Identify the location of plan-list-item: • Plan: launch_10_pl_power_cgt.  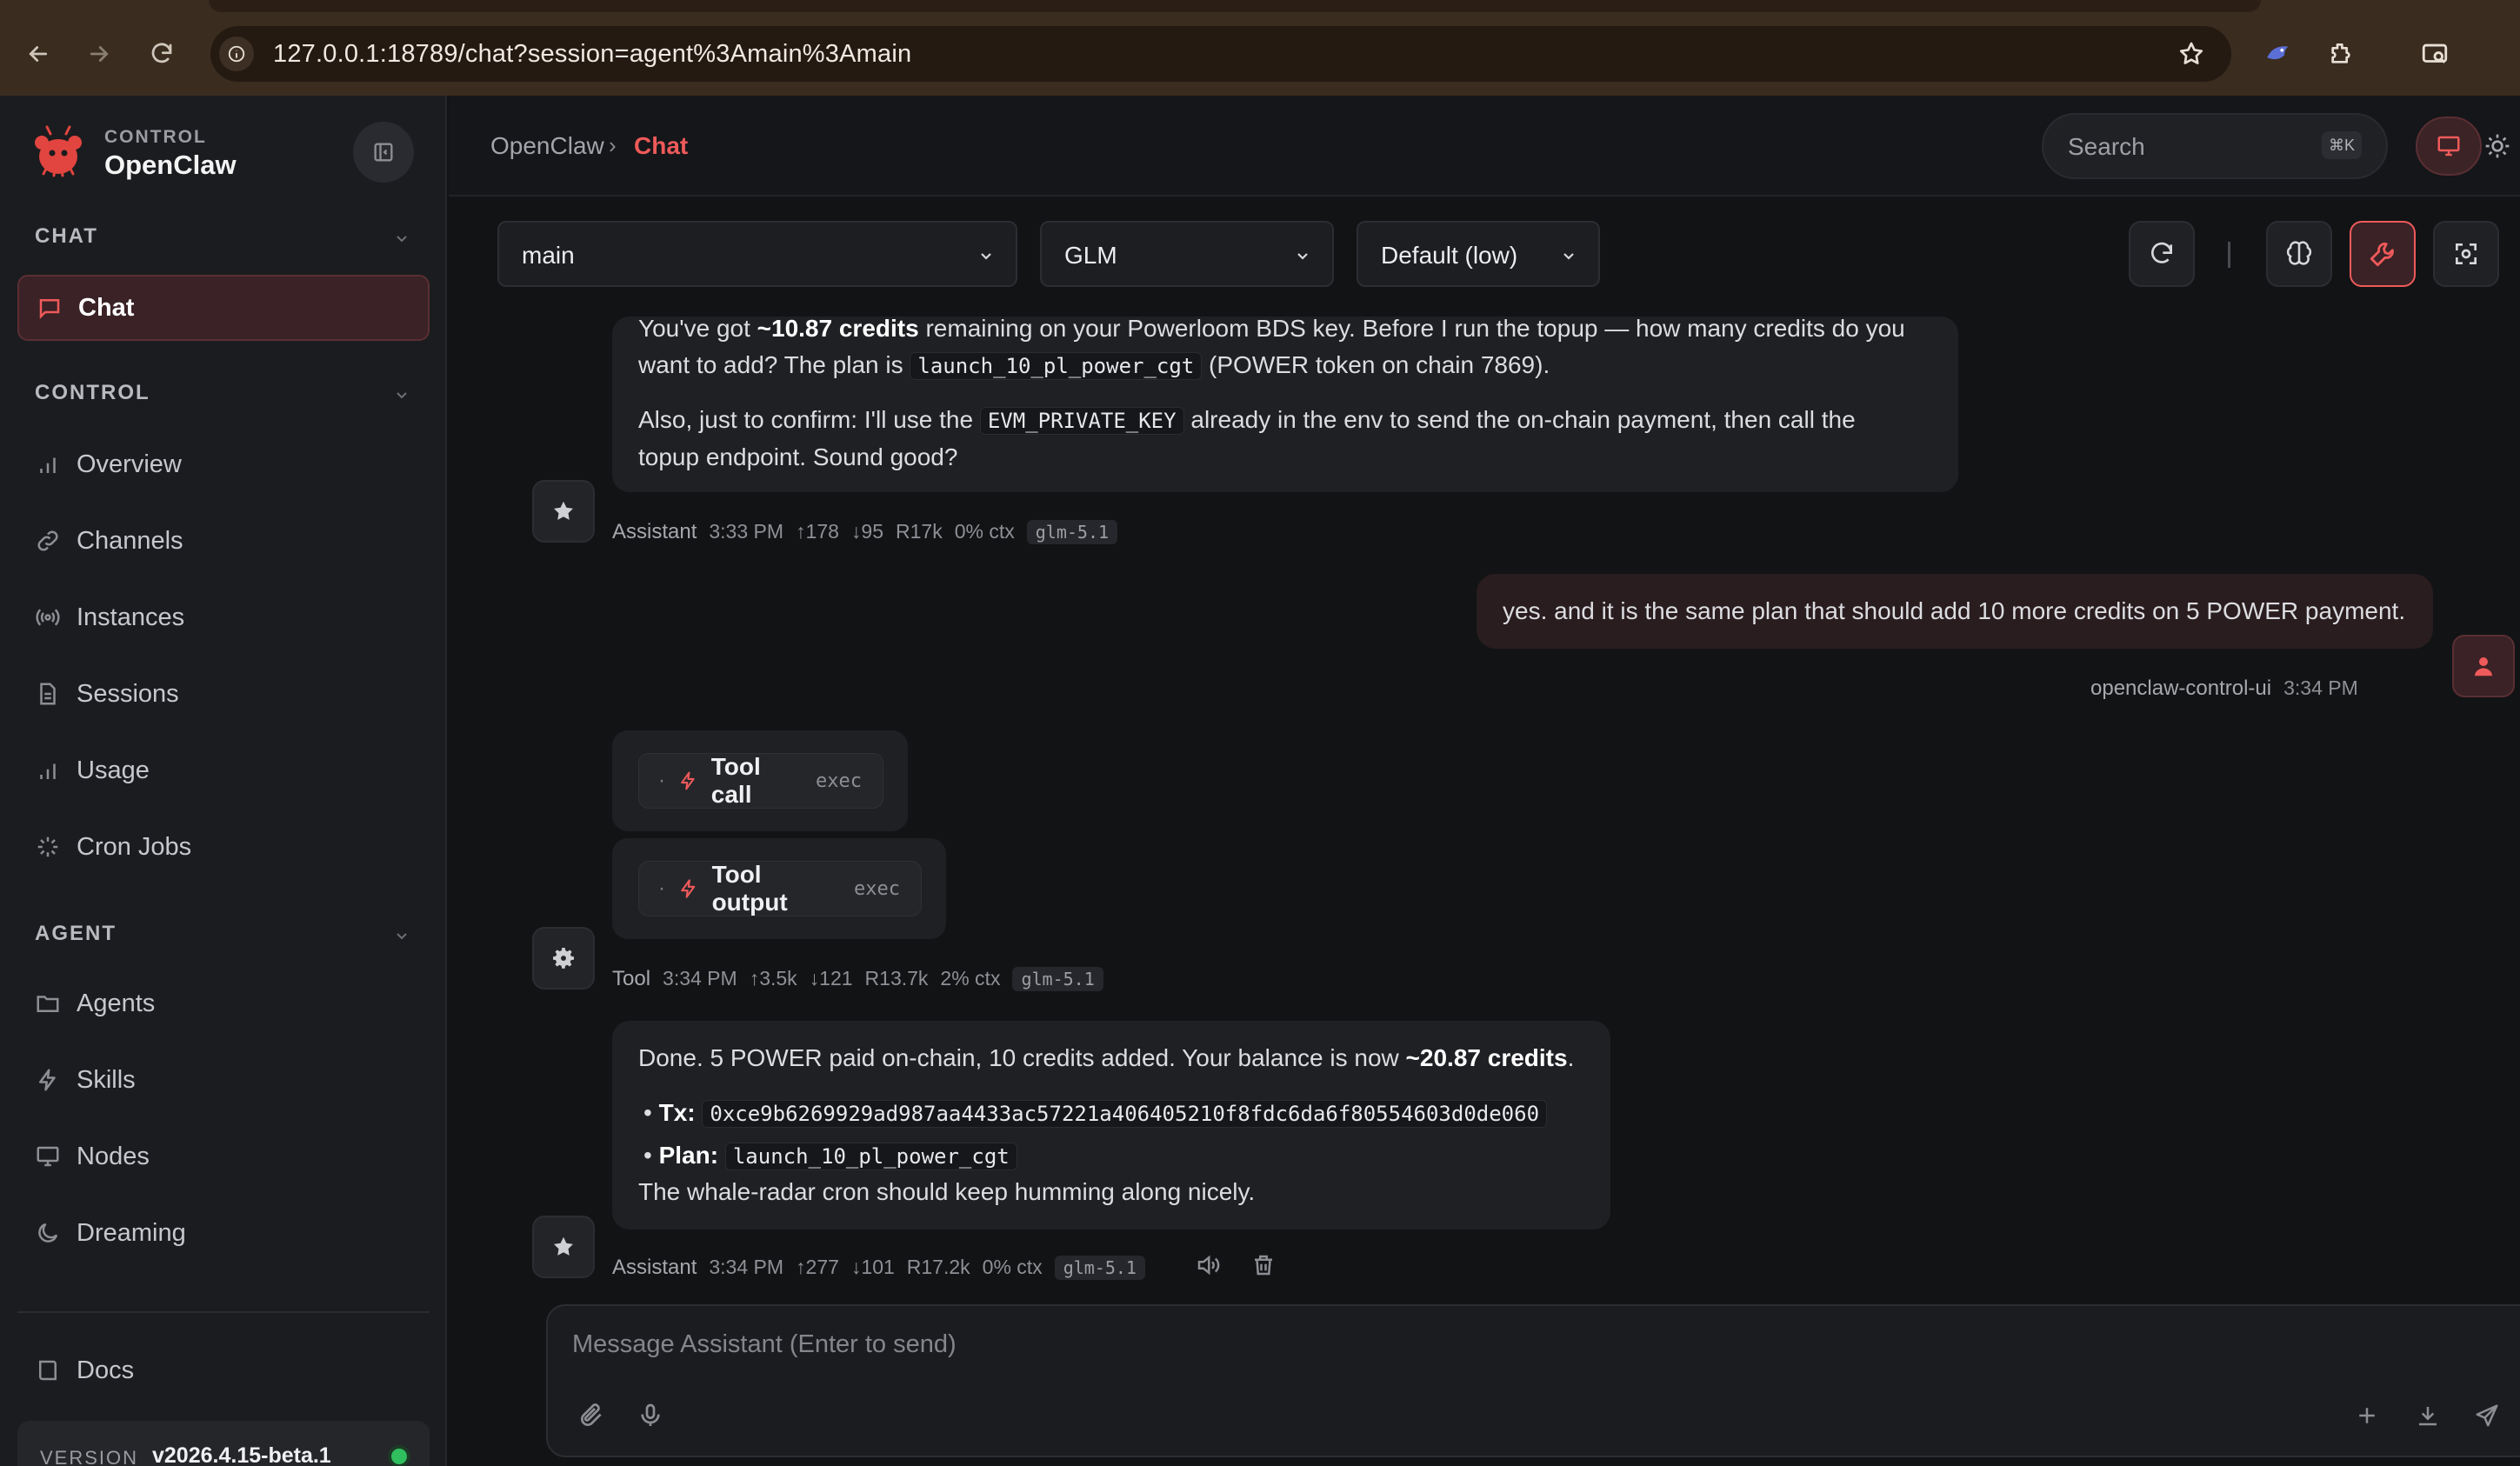
(830, 1156).